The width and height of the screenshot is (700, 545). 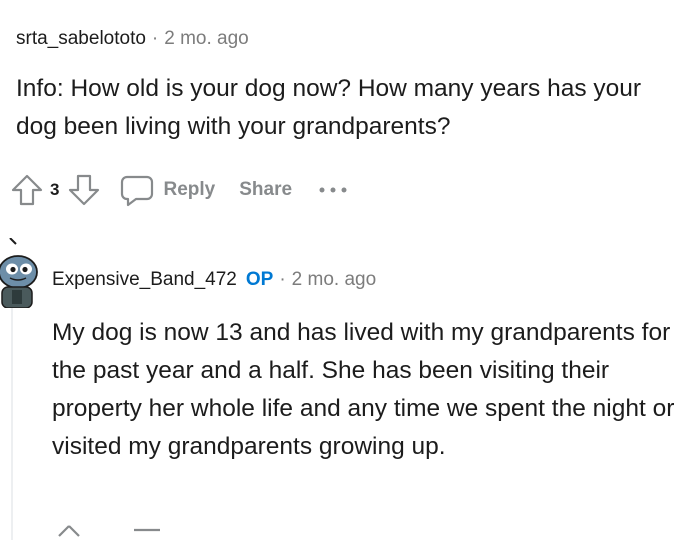 I want to click on reply-button: Reply, so click(x=167, y=190).